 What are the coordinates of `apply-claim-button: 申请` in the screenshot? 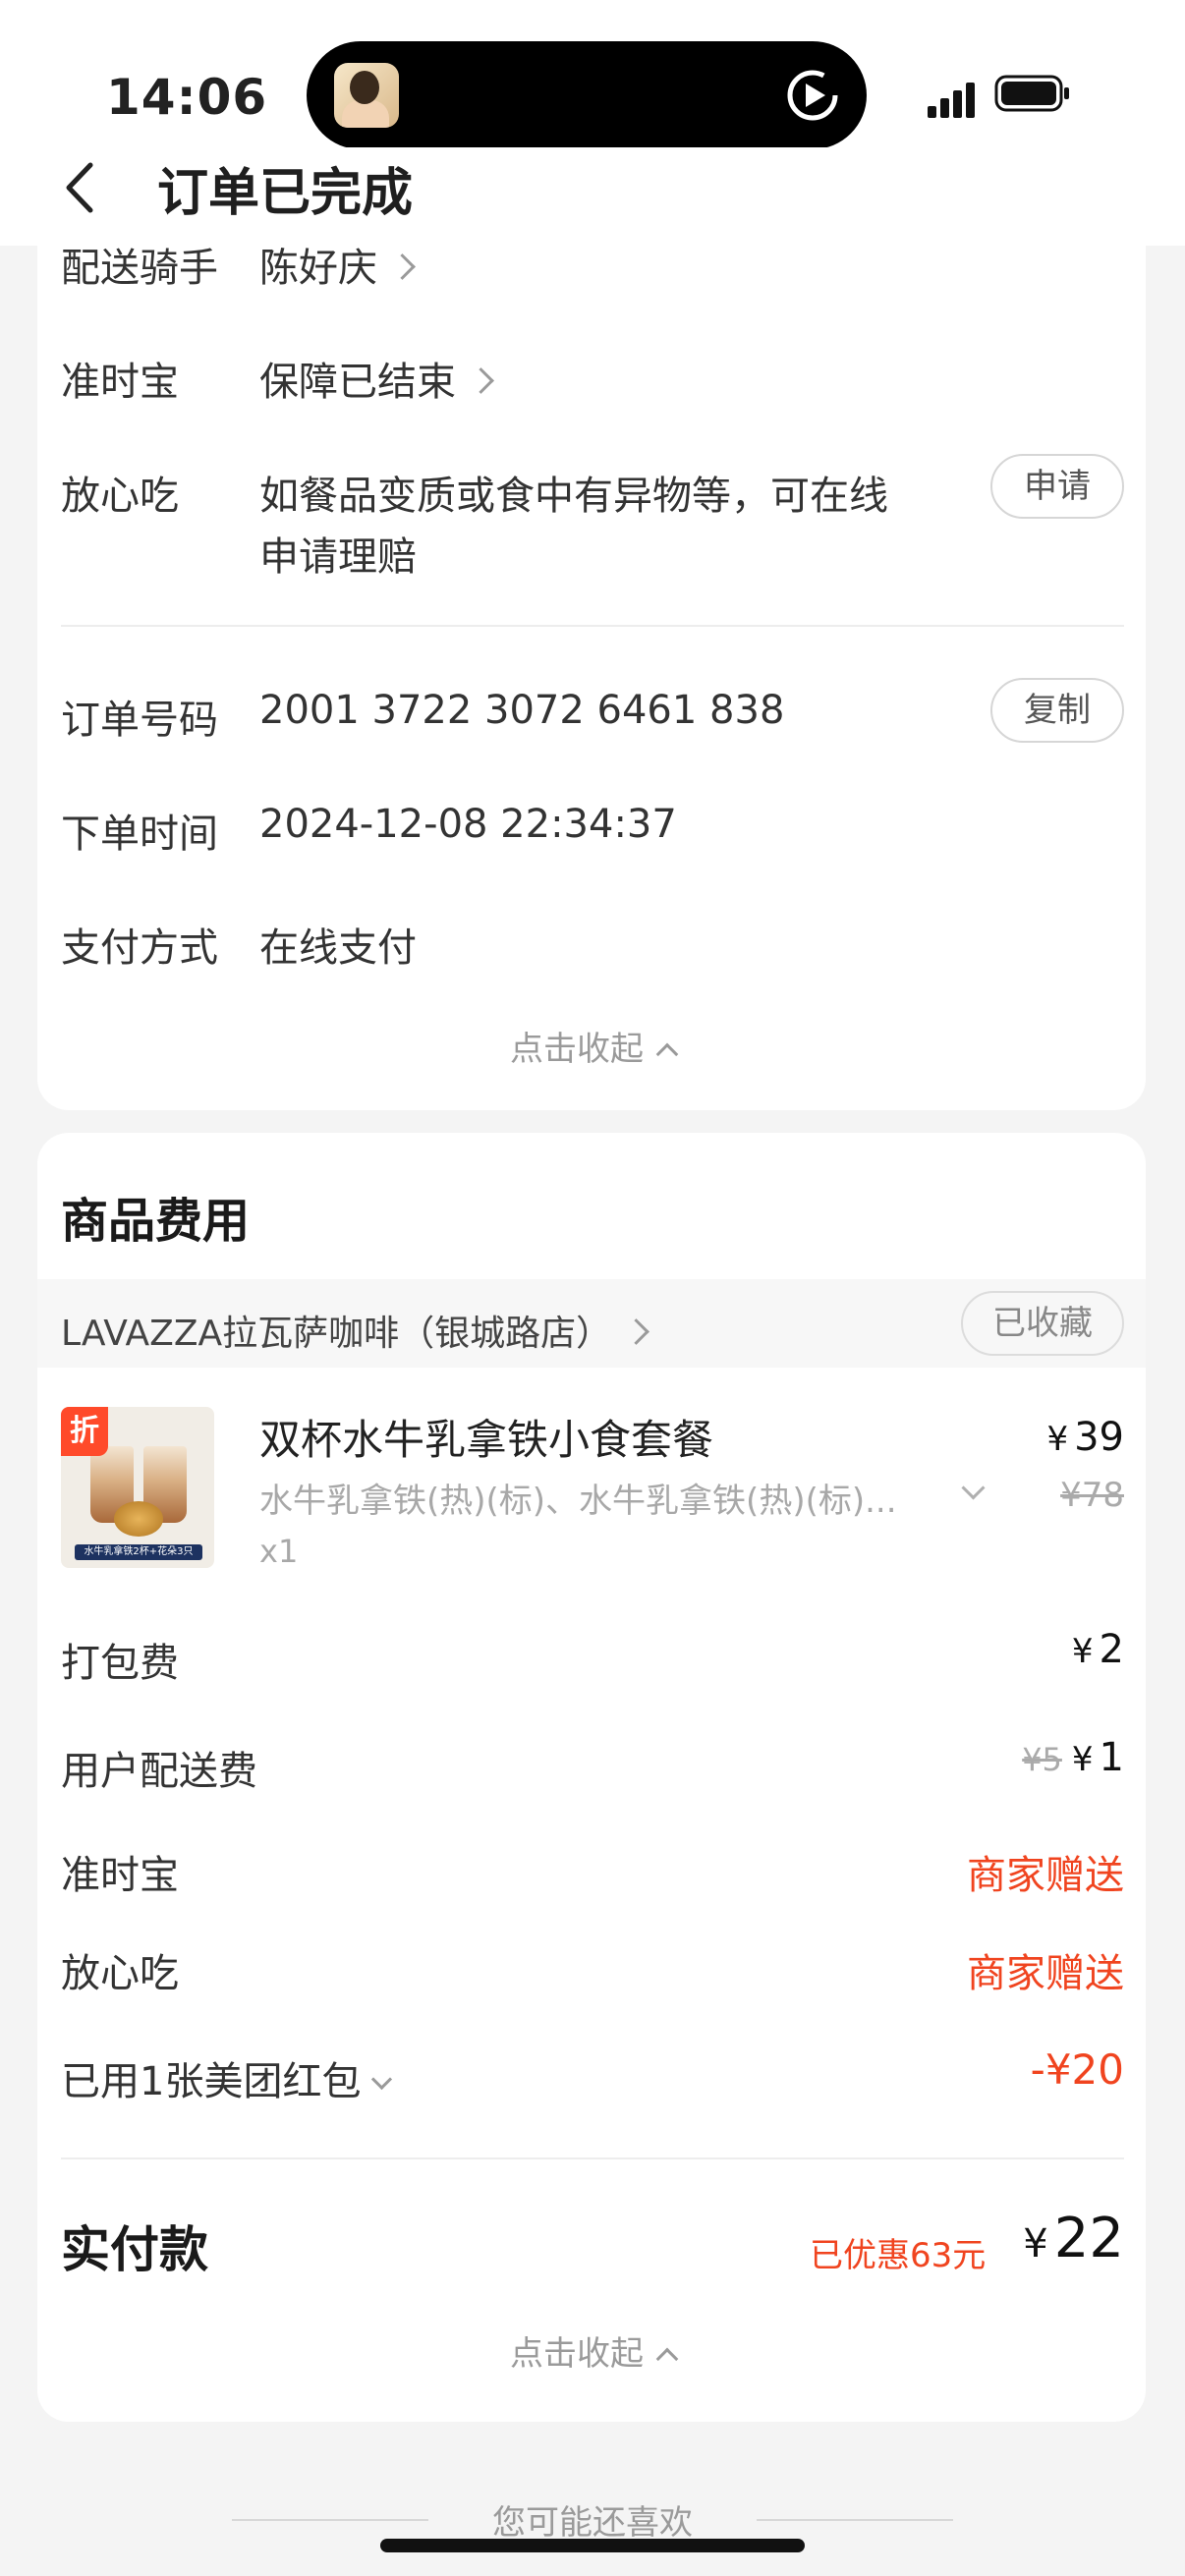 It's located at (1057, 486).